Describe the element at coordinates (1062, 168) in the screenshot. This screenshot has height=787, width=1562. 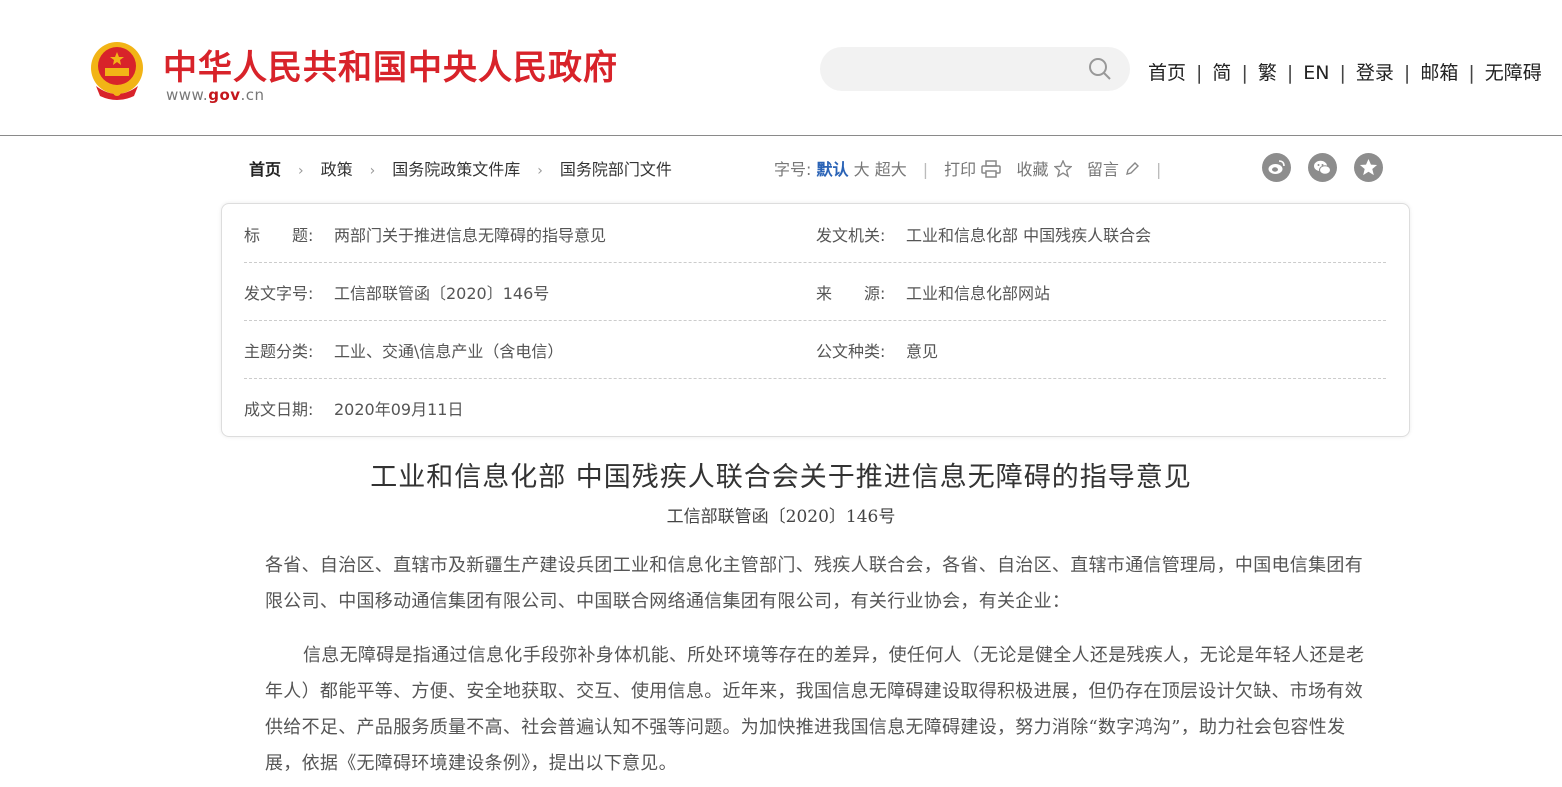
I see `star-icon` at that location.